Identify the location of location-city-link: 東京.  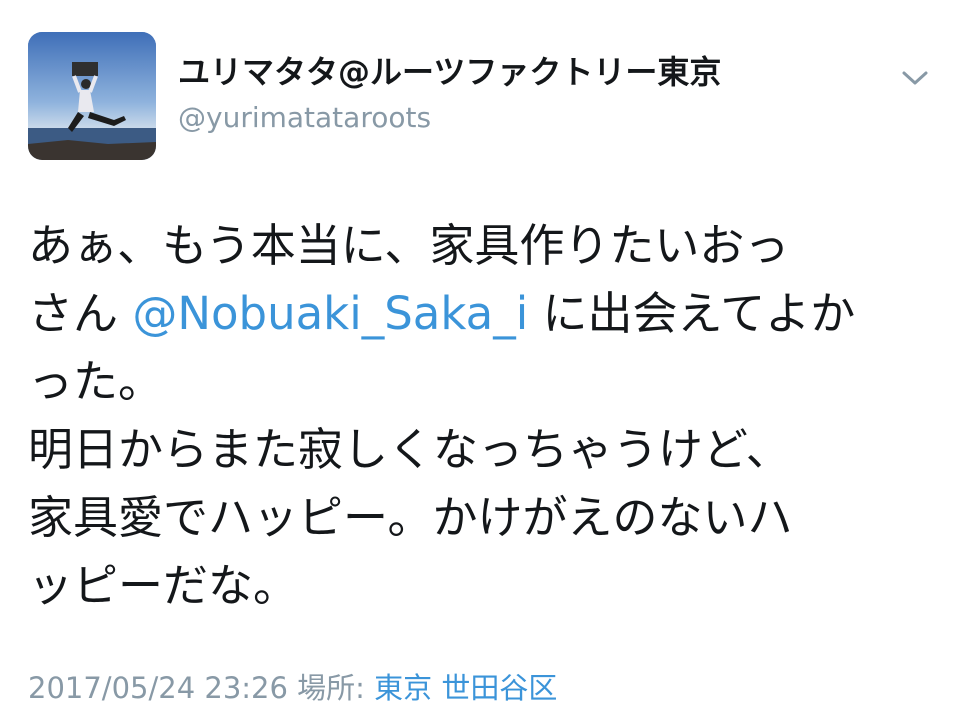
(403, 688).